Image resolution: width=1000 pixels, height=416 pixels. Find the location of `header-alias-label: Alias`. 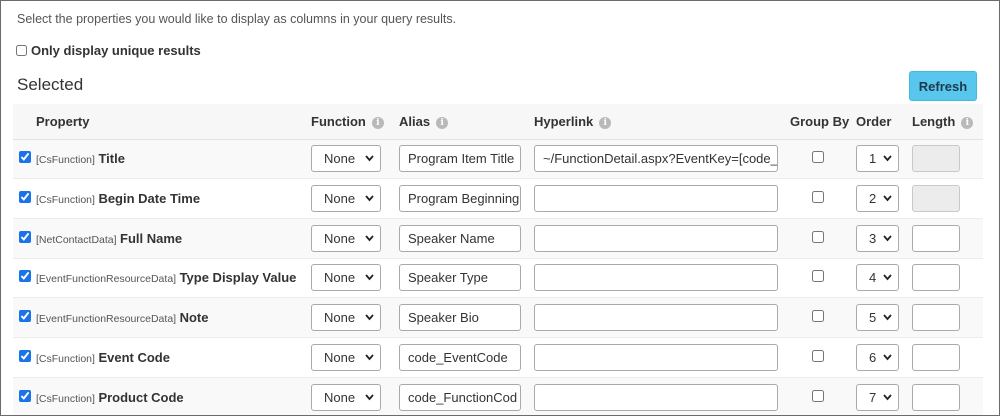

header-alias-label: Alias is located at coordinates (415, 121).